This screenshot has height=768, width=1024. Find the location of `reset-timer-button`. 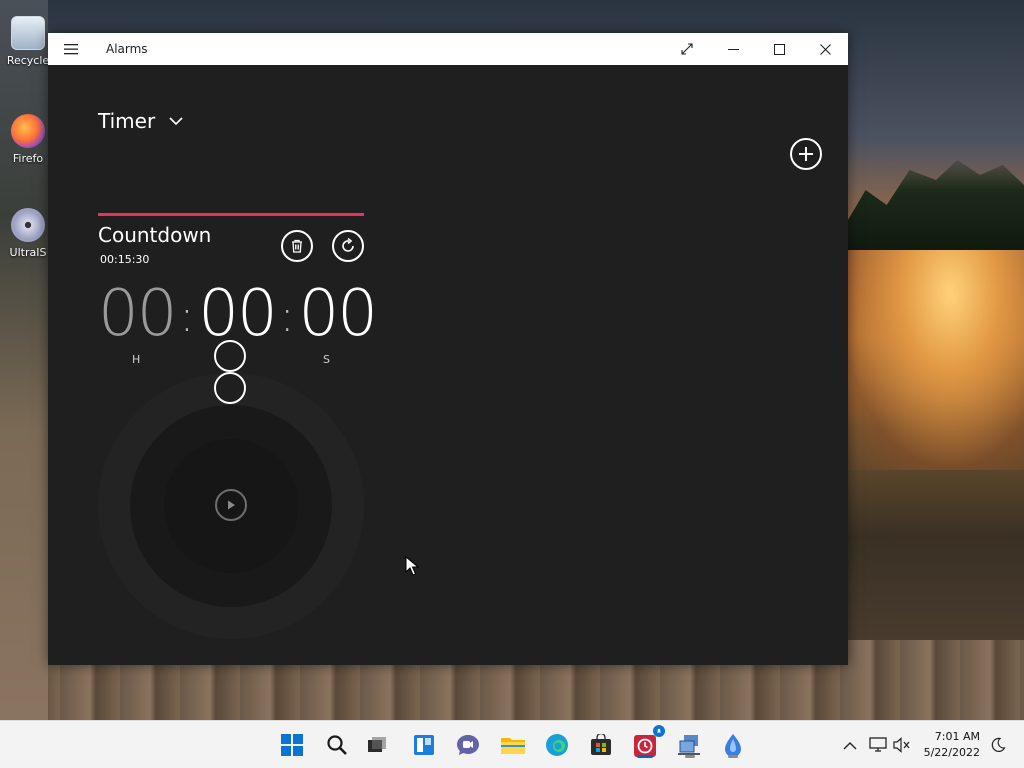

reset-timer-button is located at coordinates (348, 246).